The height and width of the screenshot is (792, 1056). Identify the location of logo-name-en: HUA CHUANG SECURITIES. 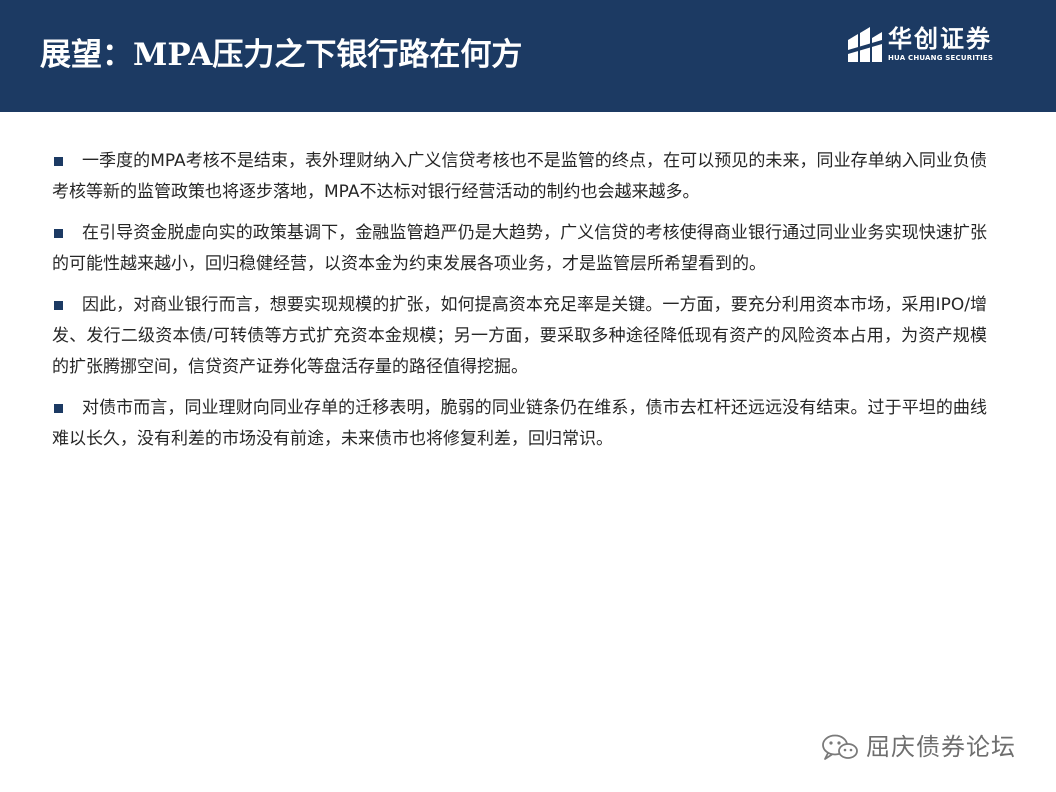
(941, 58).